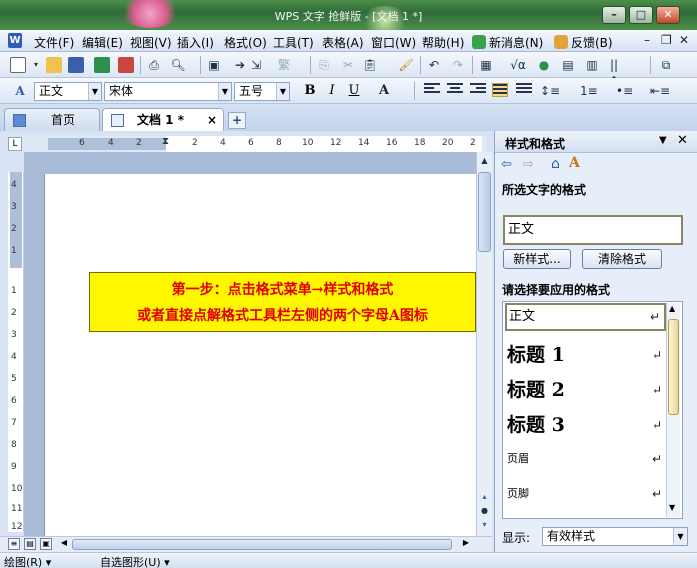 Image resolution: width=697 pixels, height=568 pixels. Describe the element at coordinates (135, 561) in the screenshot. I see `autoshapes-menu-button: 自选图形(U) ▾` at that location.